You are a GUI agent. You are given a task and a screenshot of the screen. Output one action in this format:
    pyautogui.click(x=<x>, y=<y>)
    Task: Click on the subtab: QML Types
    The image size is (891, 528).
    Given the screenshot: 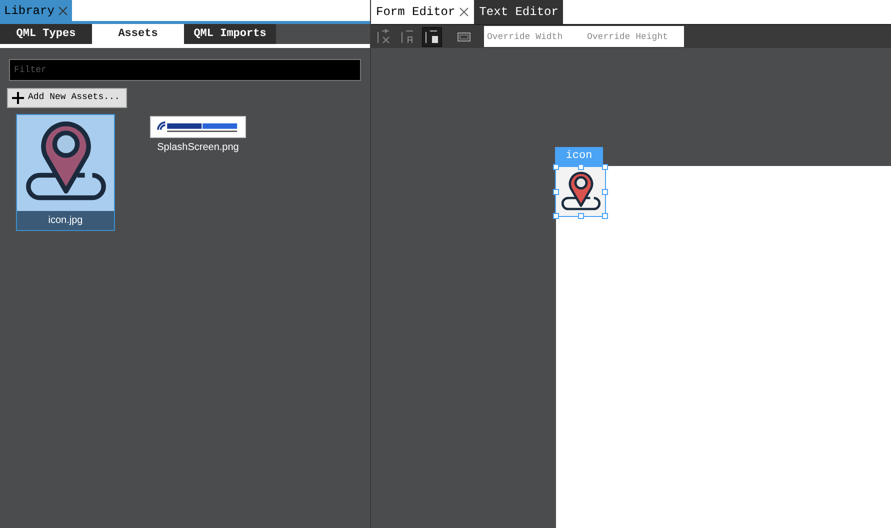 What is the action you would take?
    pyautogui.click(x=46, y=34)
    